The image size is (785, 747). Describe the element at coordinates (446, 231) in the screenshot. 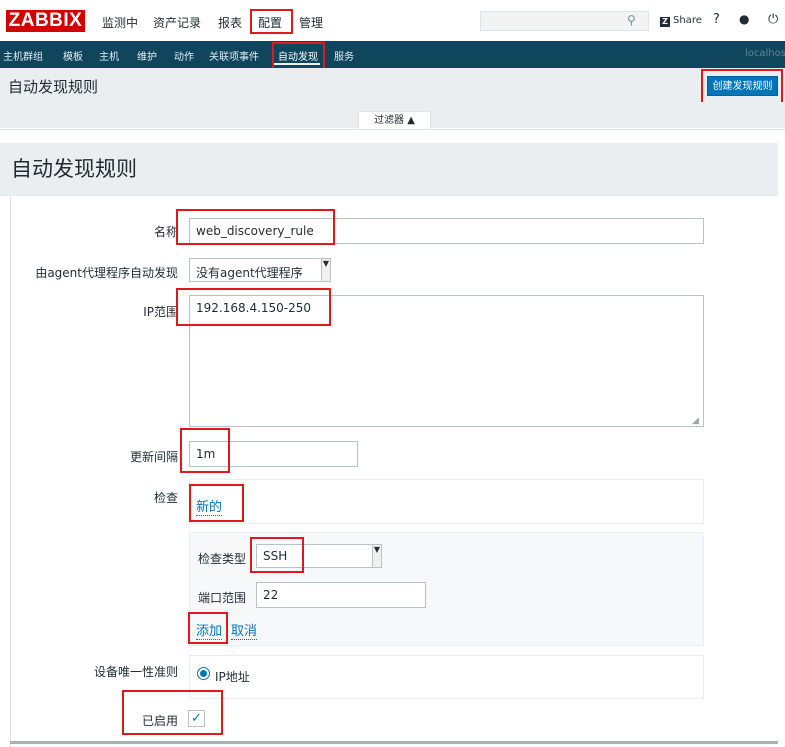

I see `name-field: web_discovery_rule` at that location.